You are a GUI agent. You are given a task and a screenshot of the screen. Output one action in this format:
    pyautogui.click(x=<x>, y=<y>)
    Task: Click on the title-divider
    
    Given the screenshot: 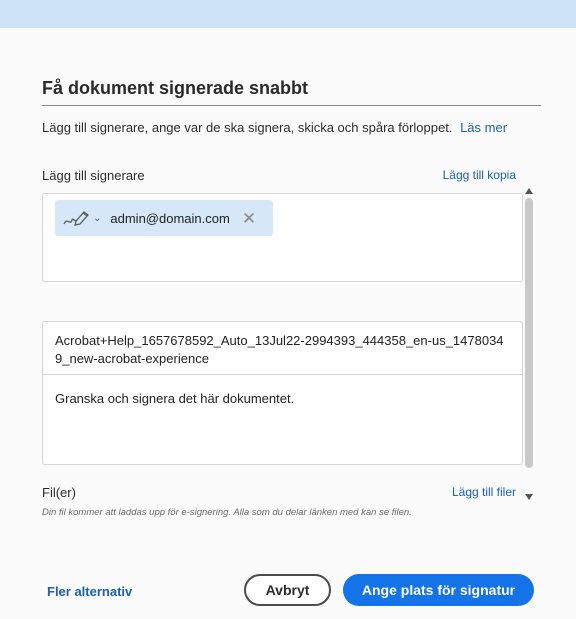 What is the action you would take?
    pyautogui.click(x=291, y=105)
    